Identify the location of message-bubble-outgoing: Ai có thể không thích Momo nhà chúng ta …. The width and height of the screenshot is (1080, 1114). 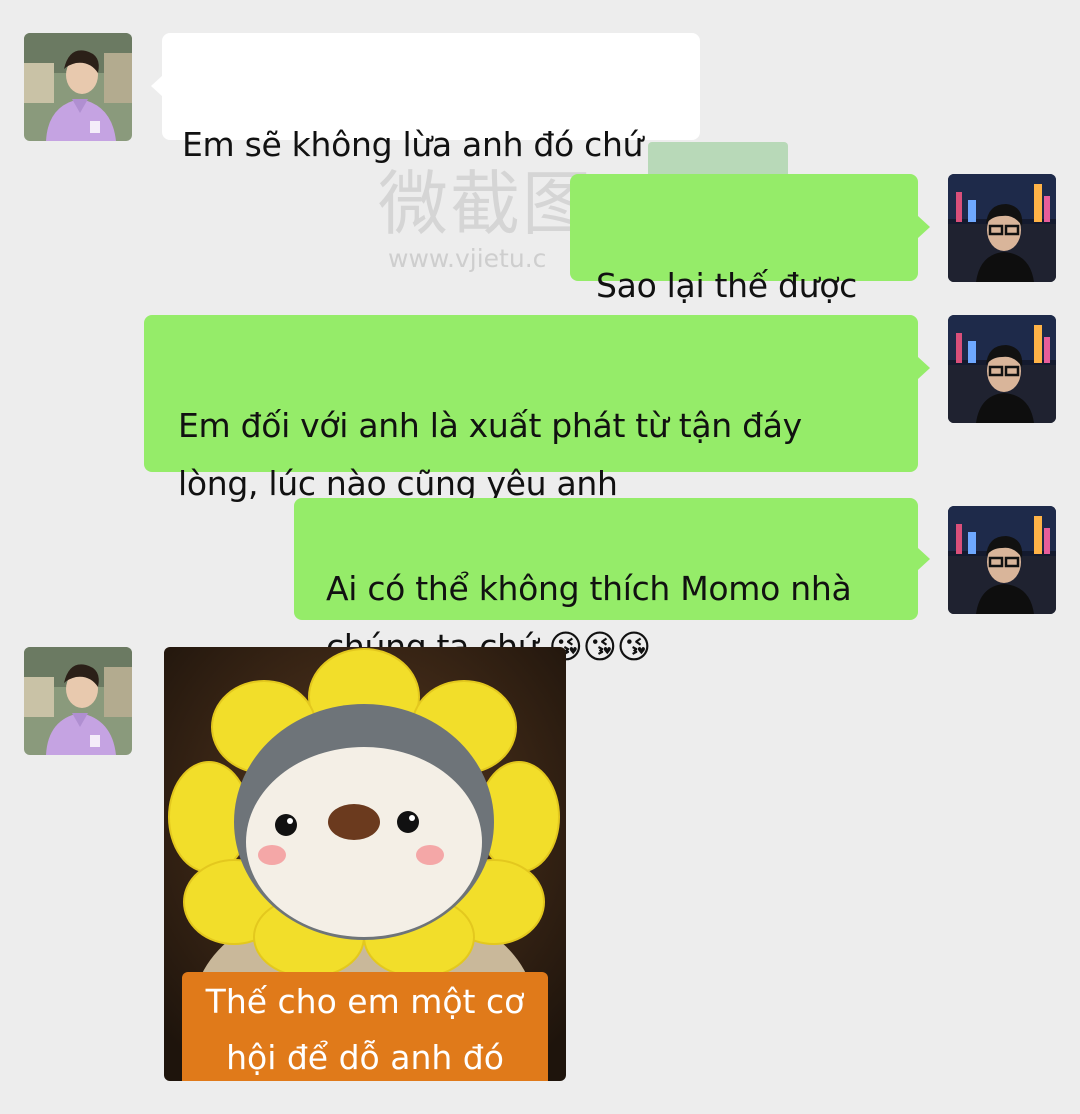
(606, 582).